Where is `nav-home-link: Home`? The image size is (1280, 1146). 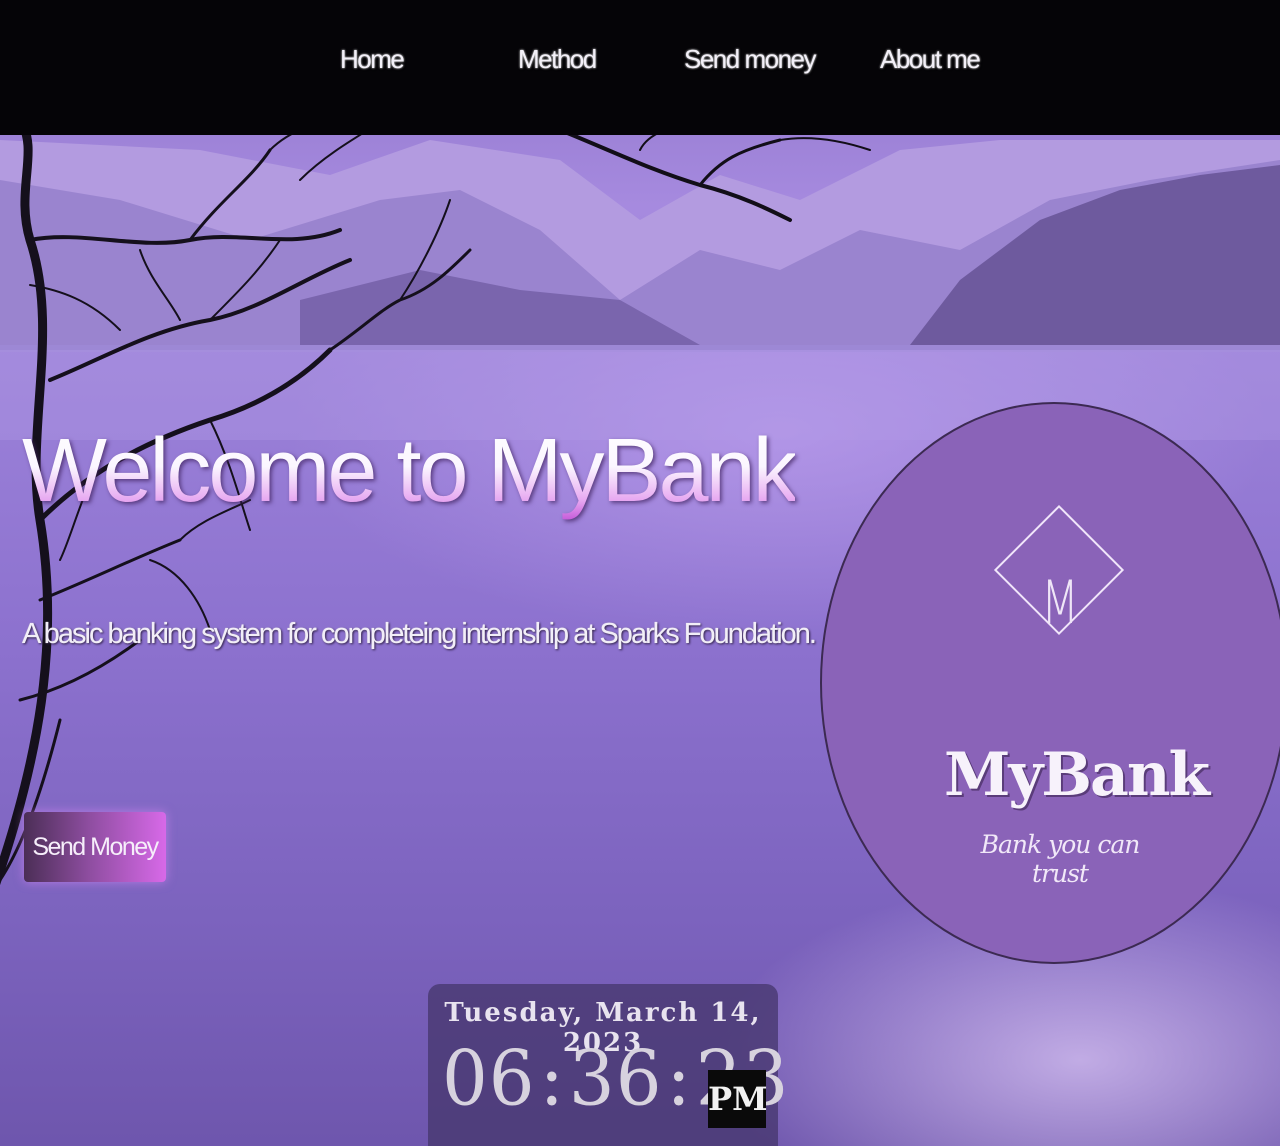 nav-home-link: Home is located at coordinates (372, 59).